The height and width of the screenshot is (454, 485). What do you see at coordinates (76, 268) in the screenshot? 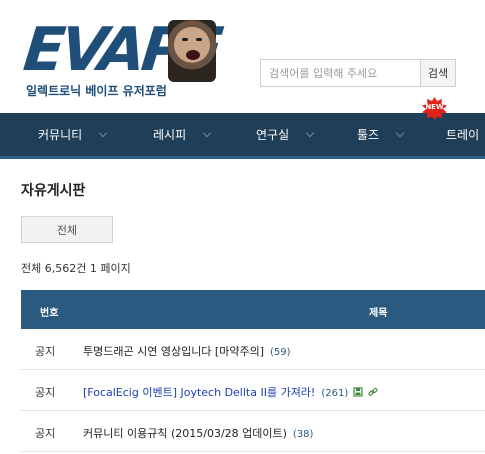
I see `post-count-summary: 전체 6,562건 1 페이지` at bounding box center [76, 268].